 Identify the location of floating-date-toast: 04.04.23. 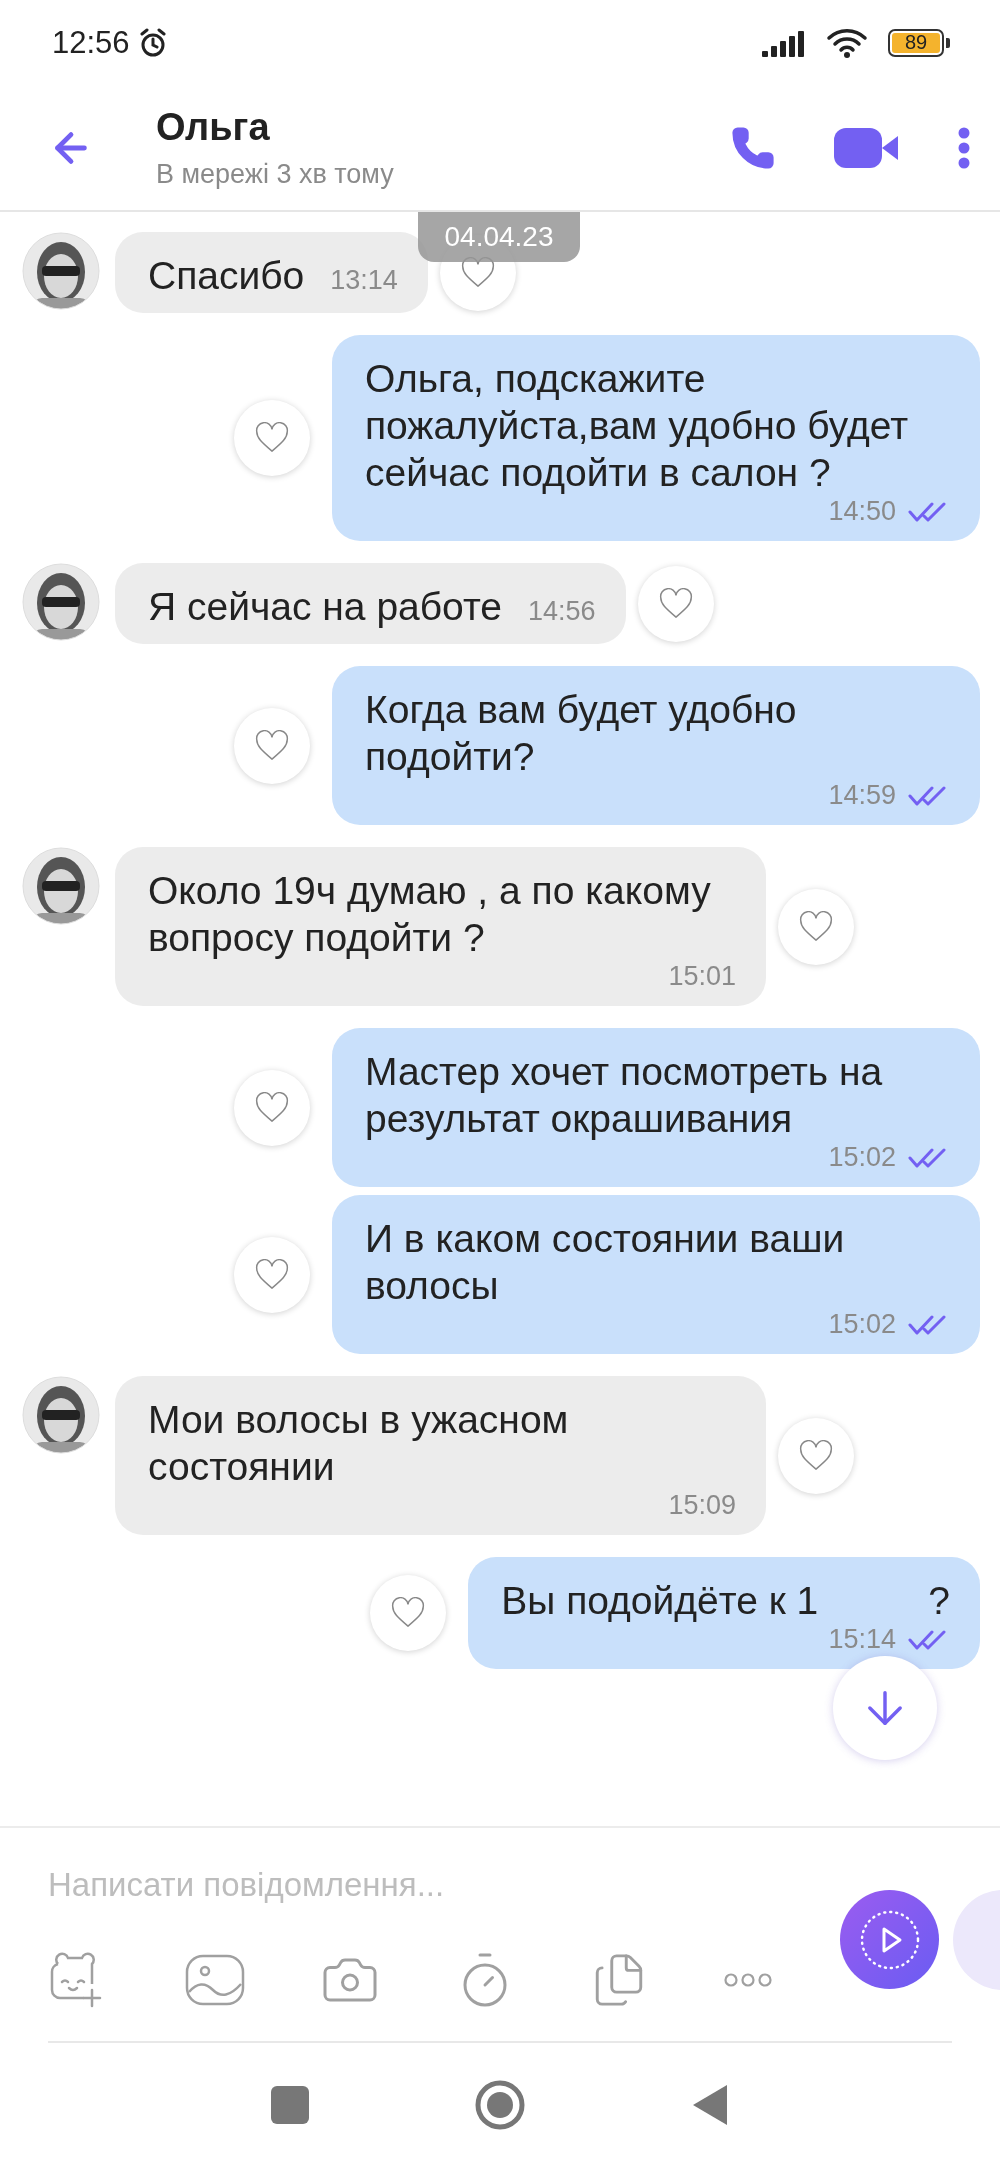
(499, 237).